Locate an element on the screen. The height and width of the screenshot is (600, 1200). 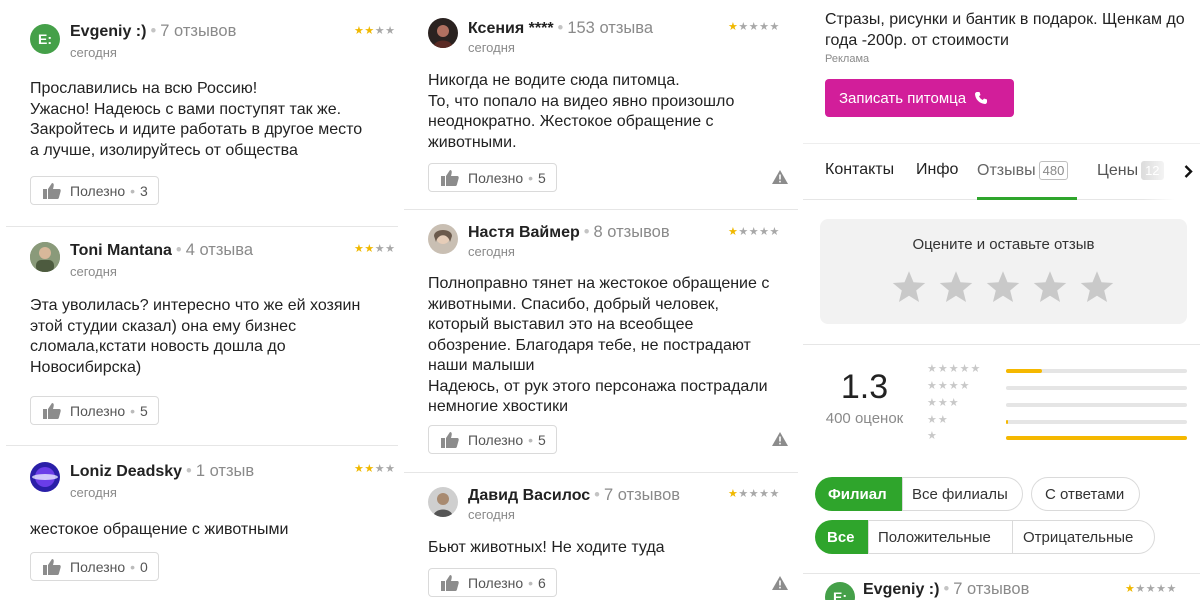
filter-negative: Отрицательные is located at coordinates (1083, 537).